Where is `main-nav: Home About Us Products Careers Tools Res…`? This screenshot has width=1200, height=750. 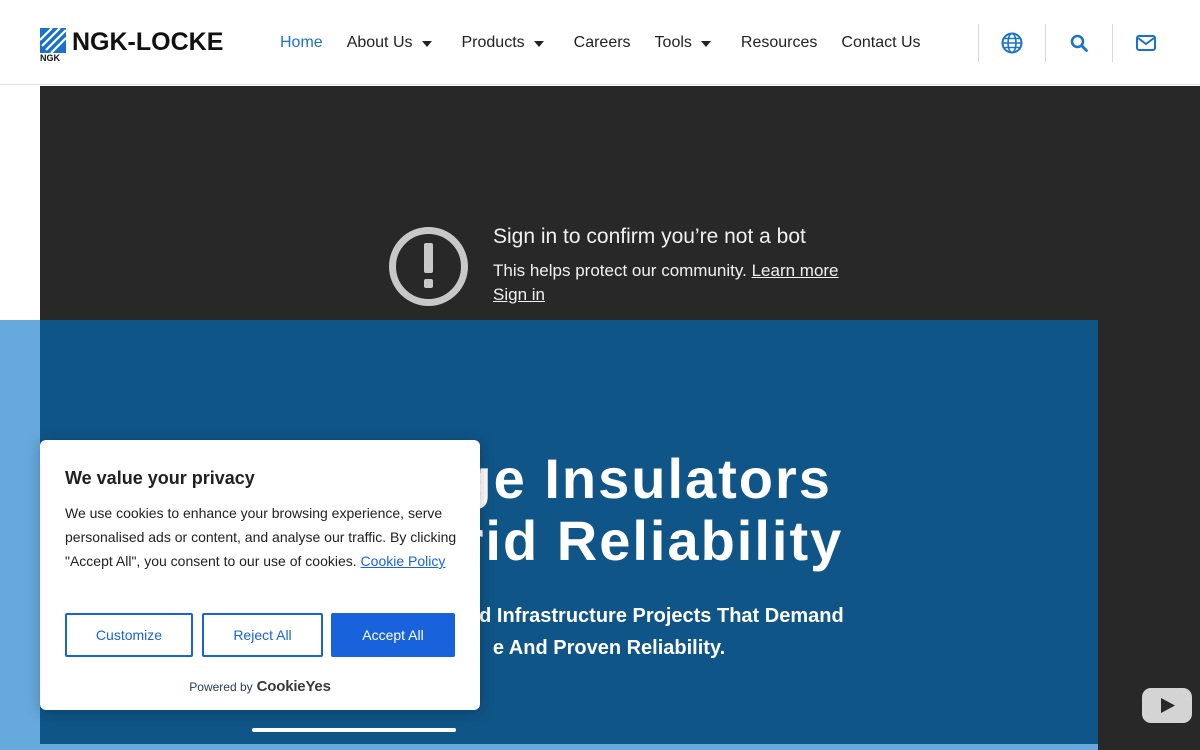
main-nav: Home About Us Products Careers Tools Res… is located at coordinates (612, 42).